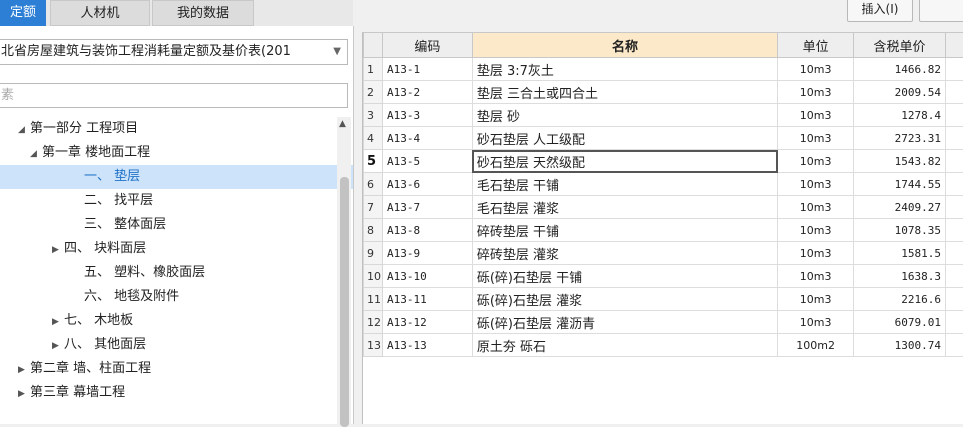 This screenshot has height=427, width=963. Describe the element at coordinates (373, 115) in the screenshot. I see `row-number: 3` at that location.